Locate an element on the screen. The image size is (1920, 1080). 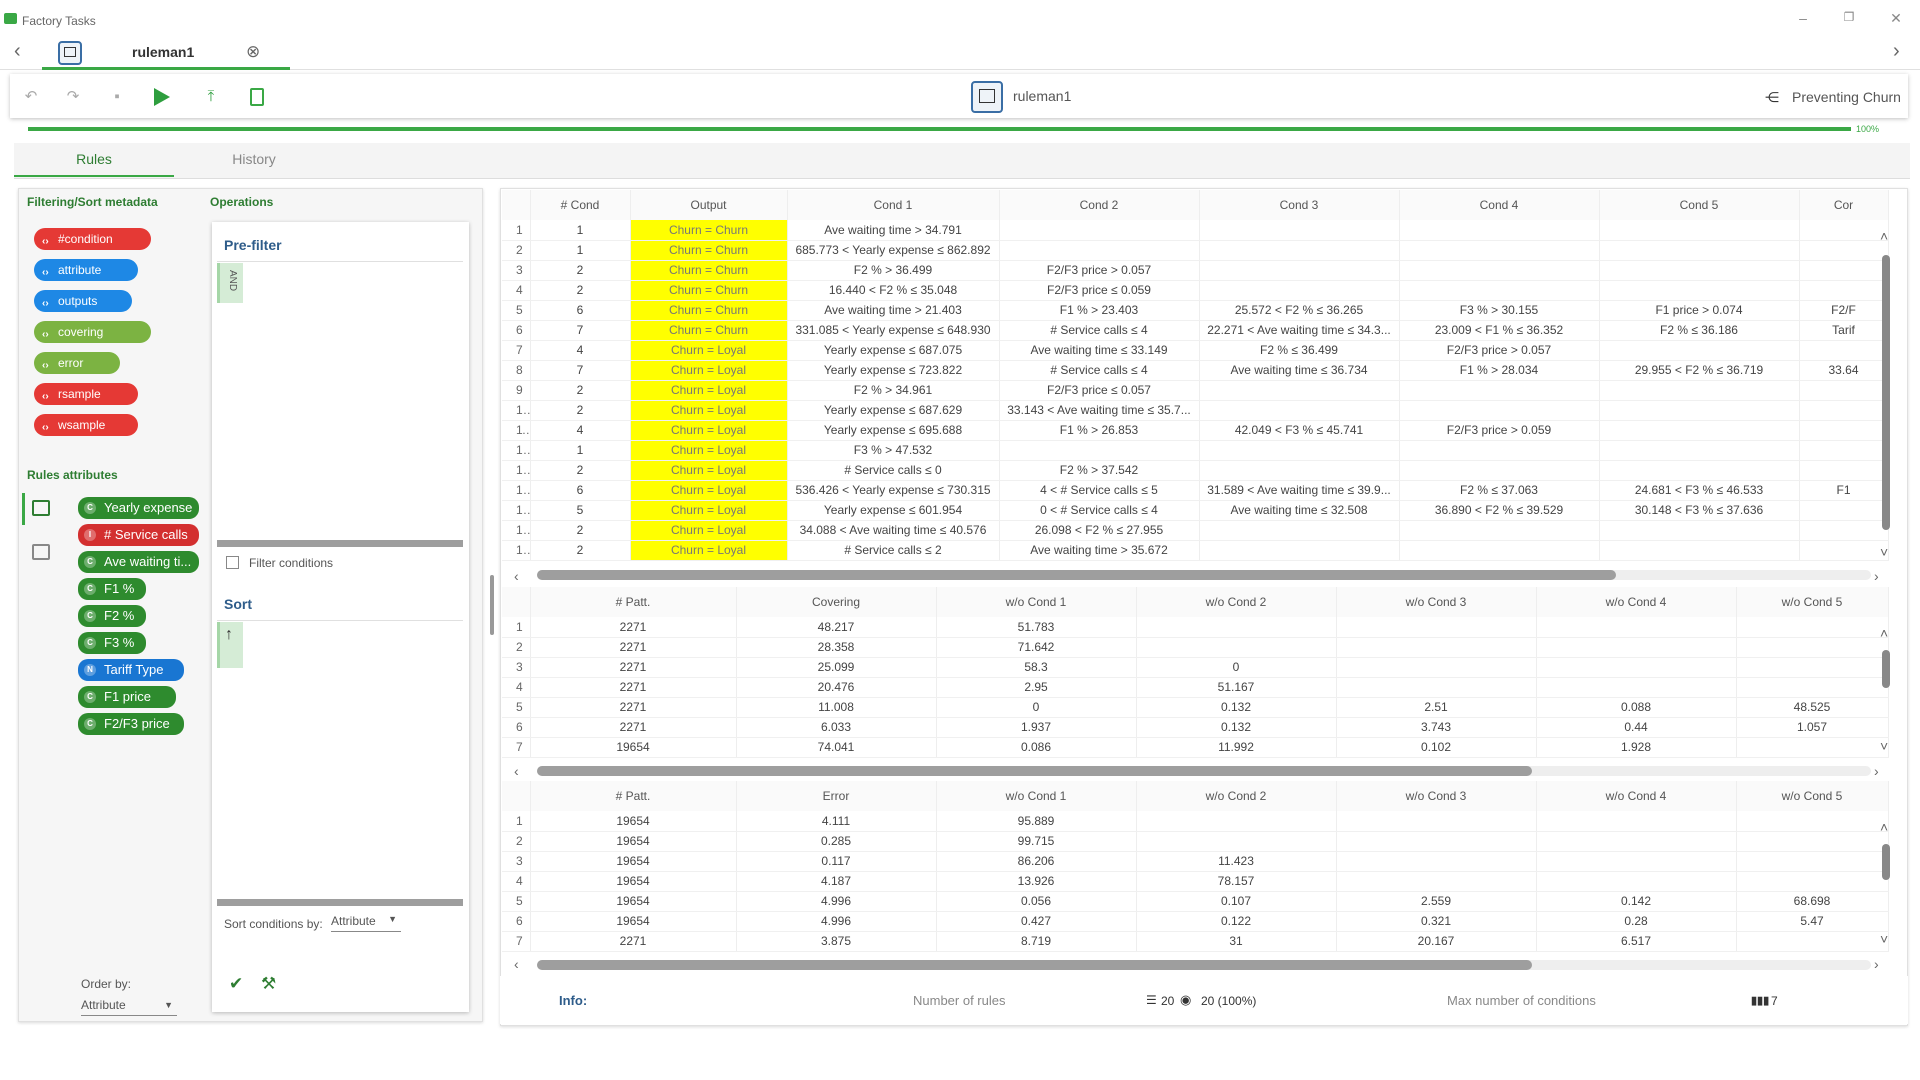
table-row: 5 2271 11.008 0 0.132 2.51 0.088 48.525 is located at coordinates (1195, 707).